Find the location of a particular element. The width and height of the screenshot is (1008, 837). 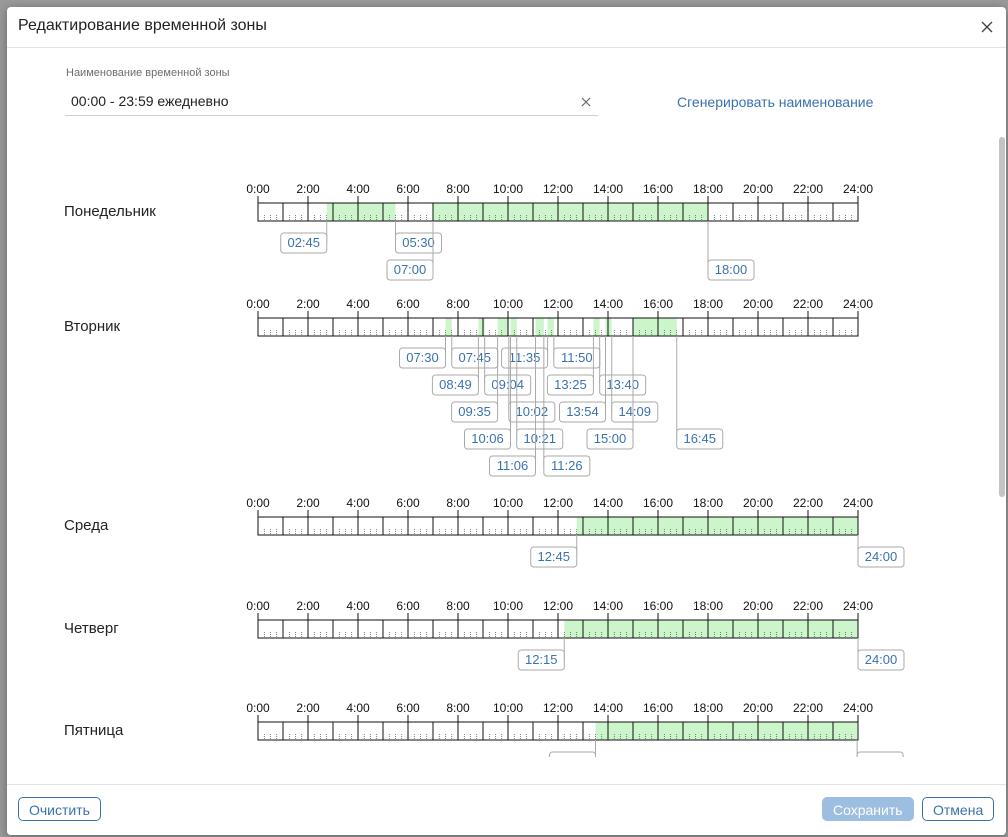

time-marker-label: 10:06 is located at coordinates (487, 438).